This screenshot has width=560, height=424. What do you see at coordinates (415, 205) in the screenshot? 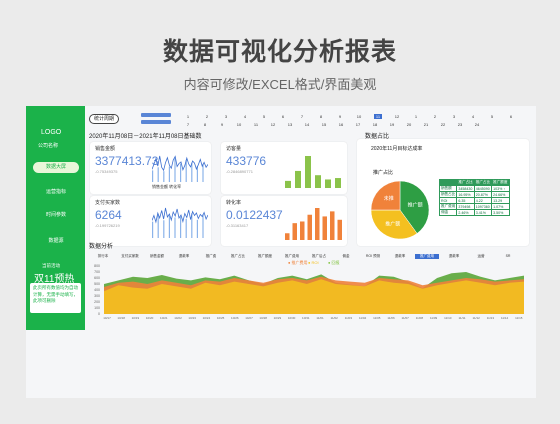
I see `pie-label: 推广额` at bounding box center [415, 205].